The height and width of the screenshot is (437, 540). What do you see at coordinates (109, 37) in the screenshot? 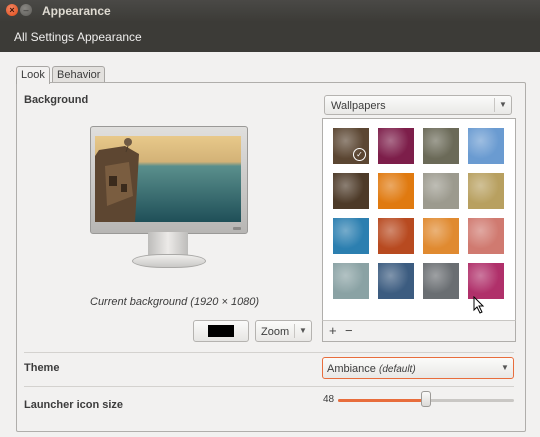
I see `breadcrumb-appearance: Appearance` at bounding box center [109, 37].